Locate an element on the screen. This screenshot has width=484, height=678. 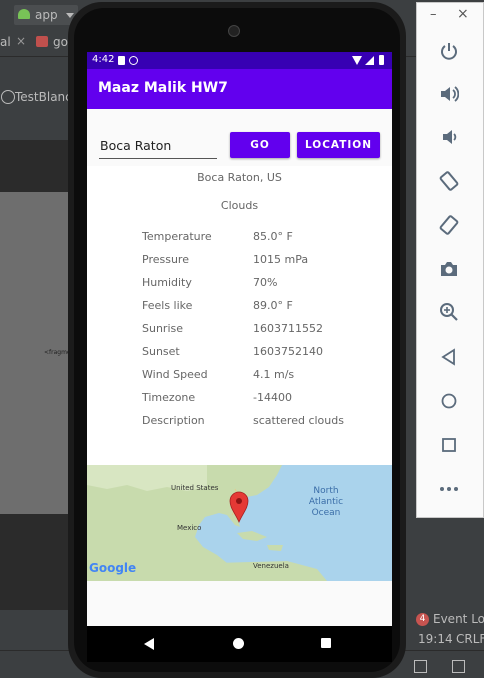
cursor-position: 19:14 is located at coordinates (435, 639).